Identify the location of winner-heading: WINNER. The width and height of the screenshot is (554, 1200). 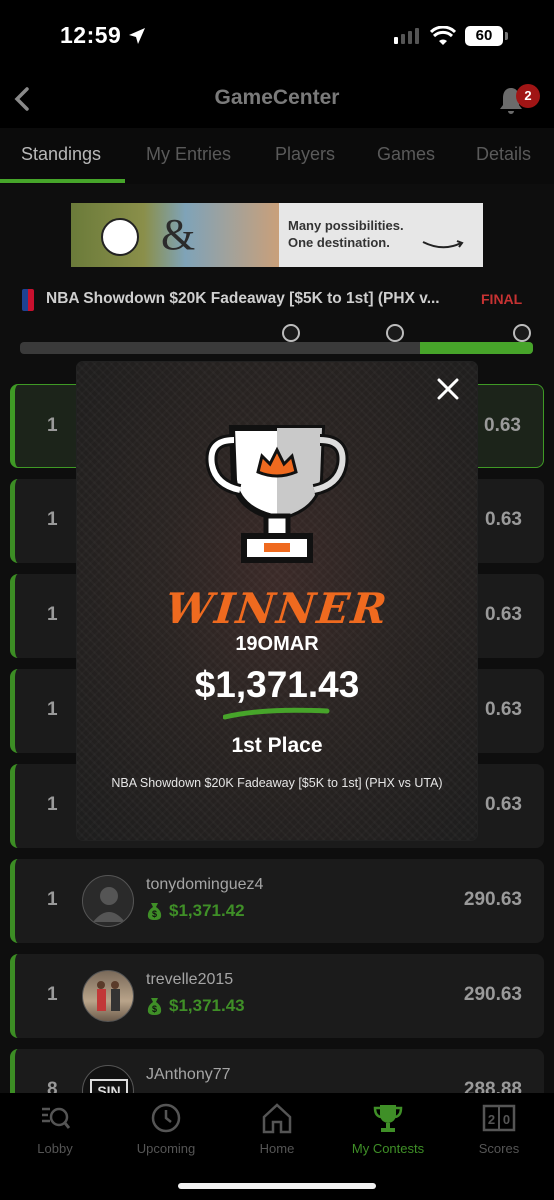
(277, 608).